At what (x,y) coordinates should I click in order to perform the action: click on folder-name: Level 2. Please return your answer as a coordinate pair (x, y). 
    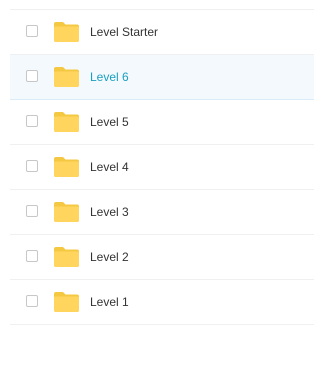
    Looking at the image, I should click on (109, 257).